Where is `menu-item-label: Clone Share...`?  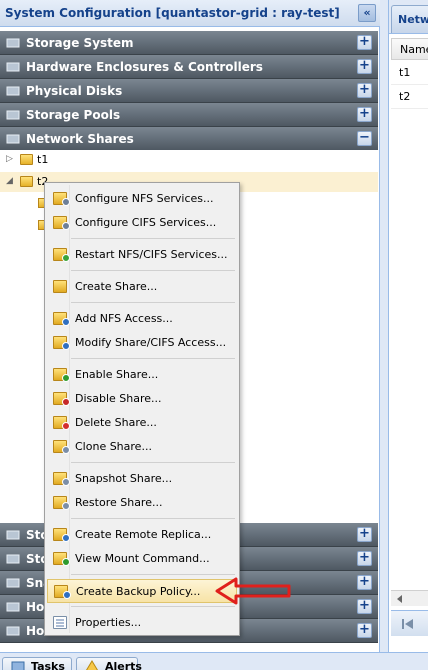
menu-item-label: Clone Share... is located at coordinates (113, 446).